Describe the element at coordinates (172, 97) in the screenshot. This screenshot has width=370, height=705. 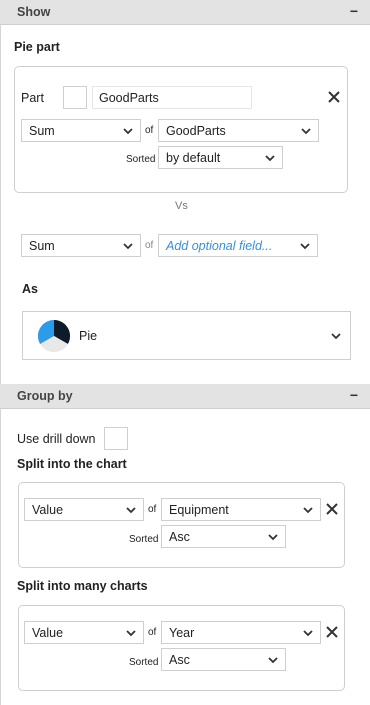
I see `part-name-input: GoodParts` at that location.